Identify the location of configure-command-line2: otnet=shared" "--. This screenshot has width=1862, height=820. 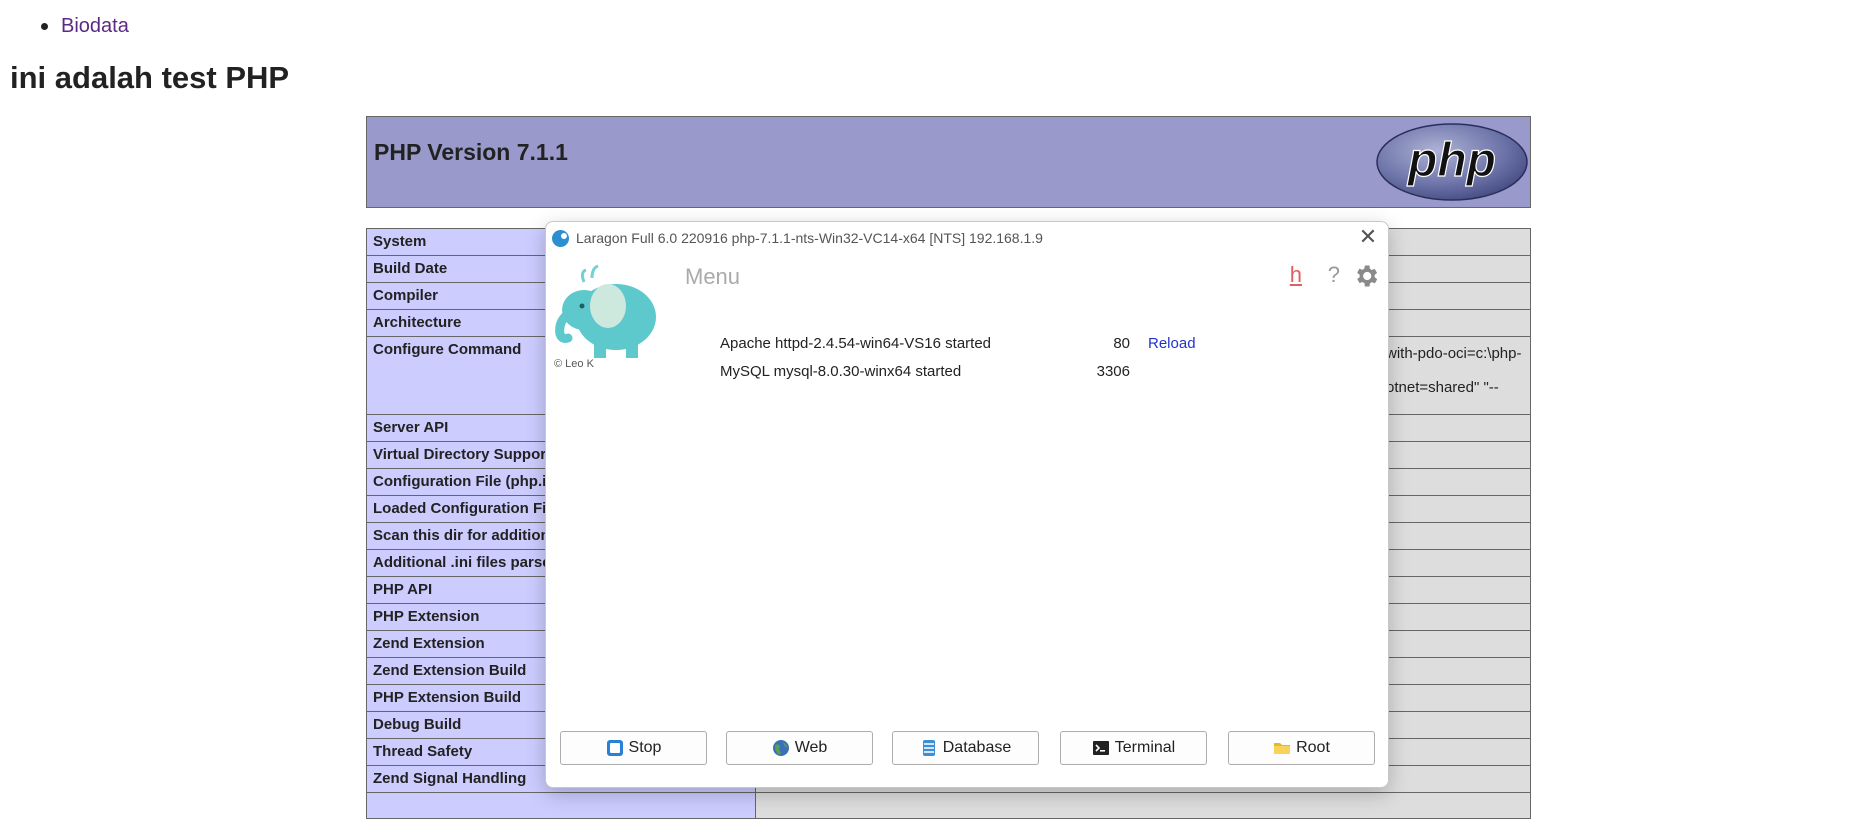
(1442, 387).